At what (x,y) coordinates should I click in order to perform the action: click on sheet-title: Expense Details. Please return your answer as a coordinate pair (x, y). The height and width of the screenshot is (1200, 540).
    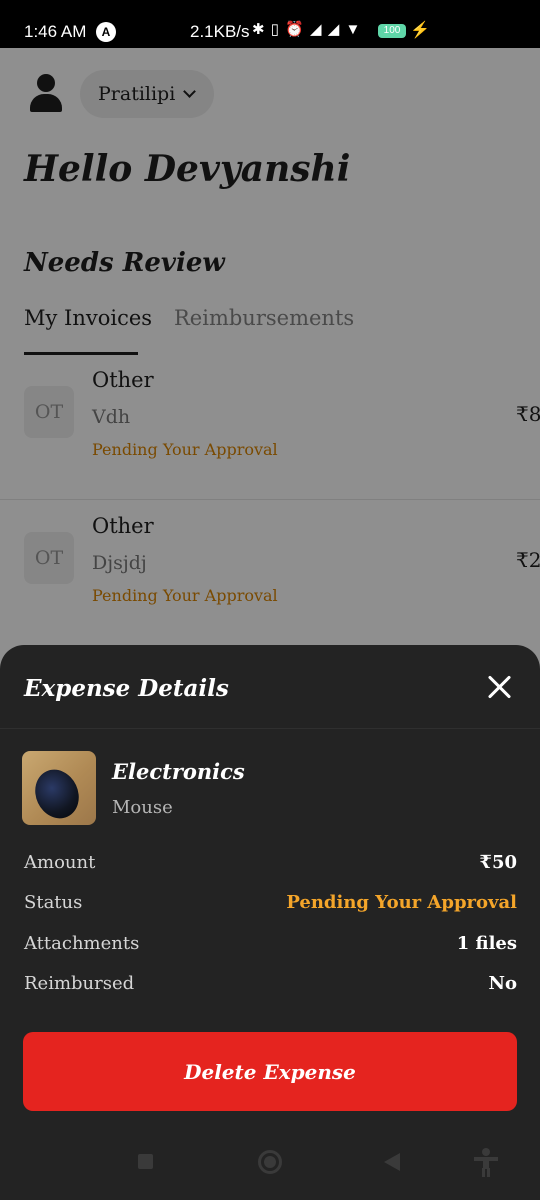
    Looking at the image, I should click on (126, 688).